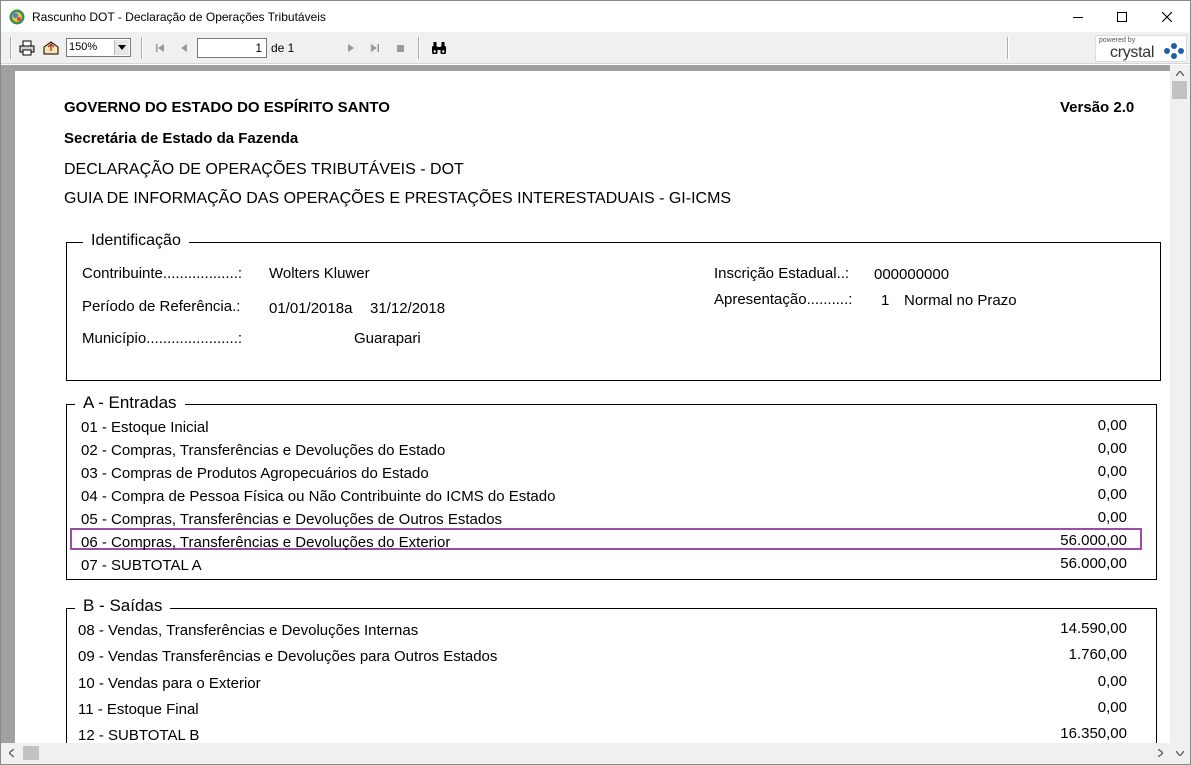  Describe the element at coordinates (130, 403) in the screenshot. I see `entradas-legend: A - Entradas` at that location.